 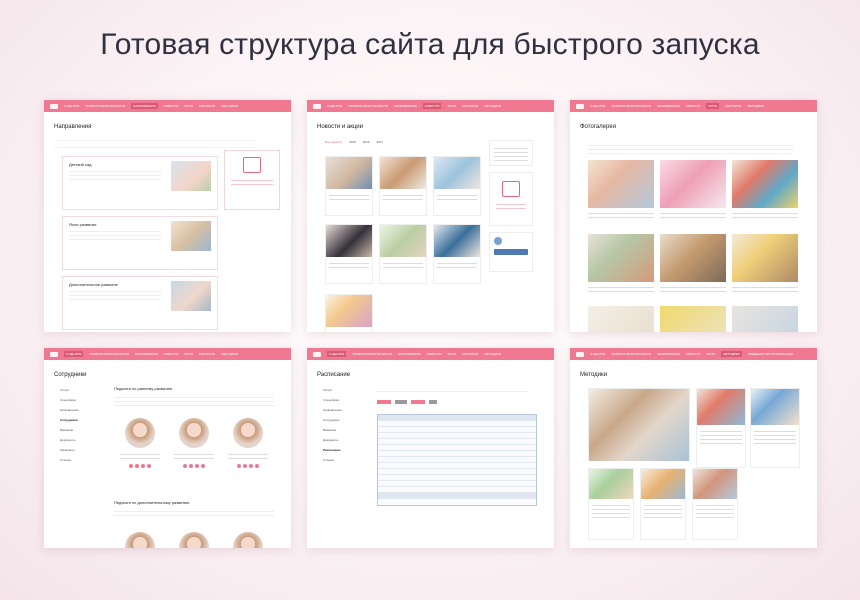 What do you see at coordinates (639, 424) in the screenshot?
I see `method-card-featured` at bounding box center [639, 424].